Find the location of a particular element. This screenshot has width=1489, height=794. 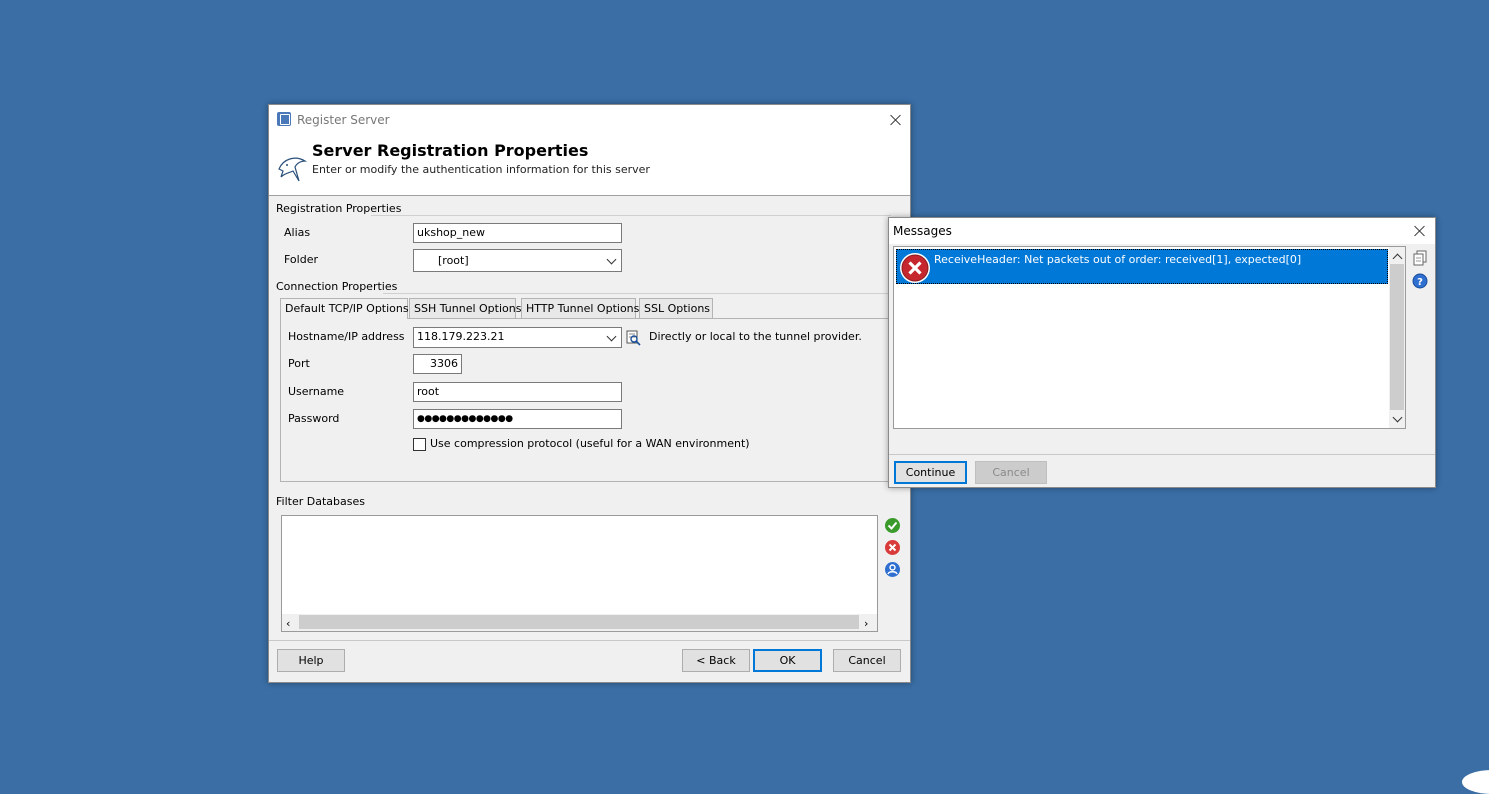

alias-input: ukshop_new is located at coordinates (517, 233).